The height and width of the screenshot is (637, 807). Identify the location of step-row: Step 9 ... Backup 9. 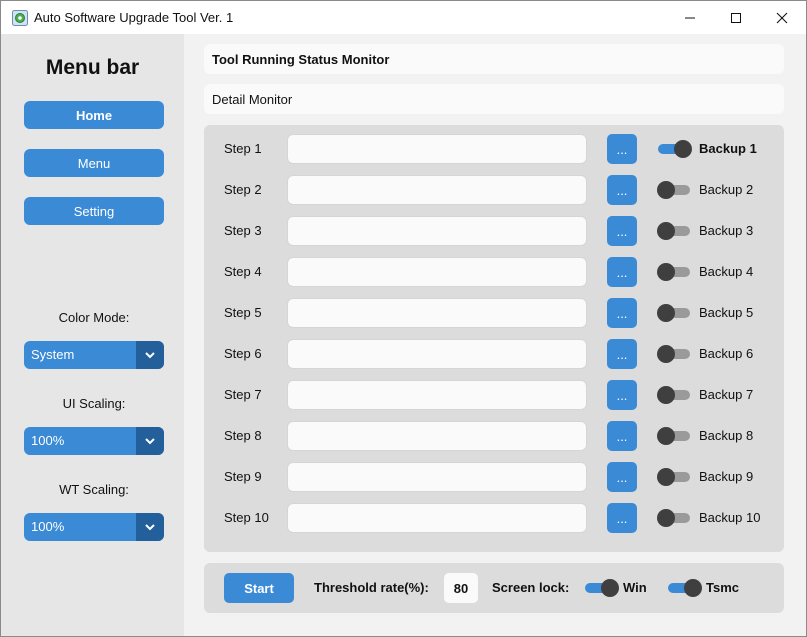
(494, 477).